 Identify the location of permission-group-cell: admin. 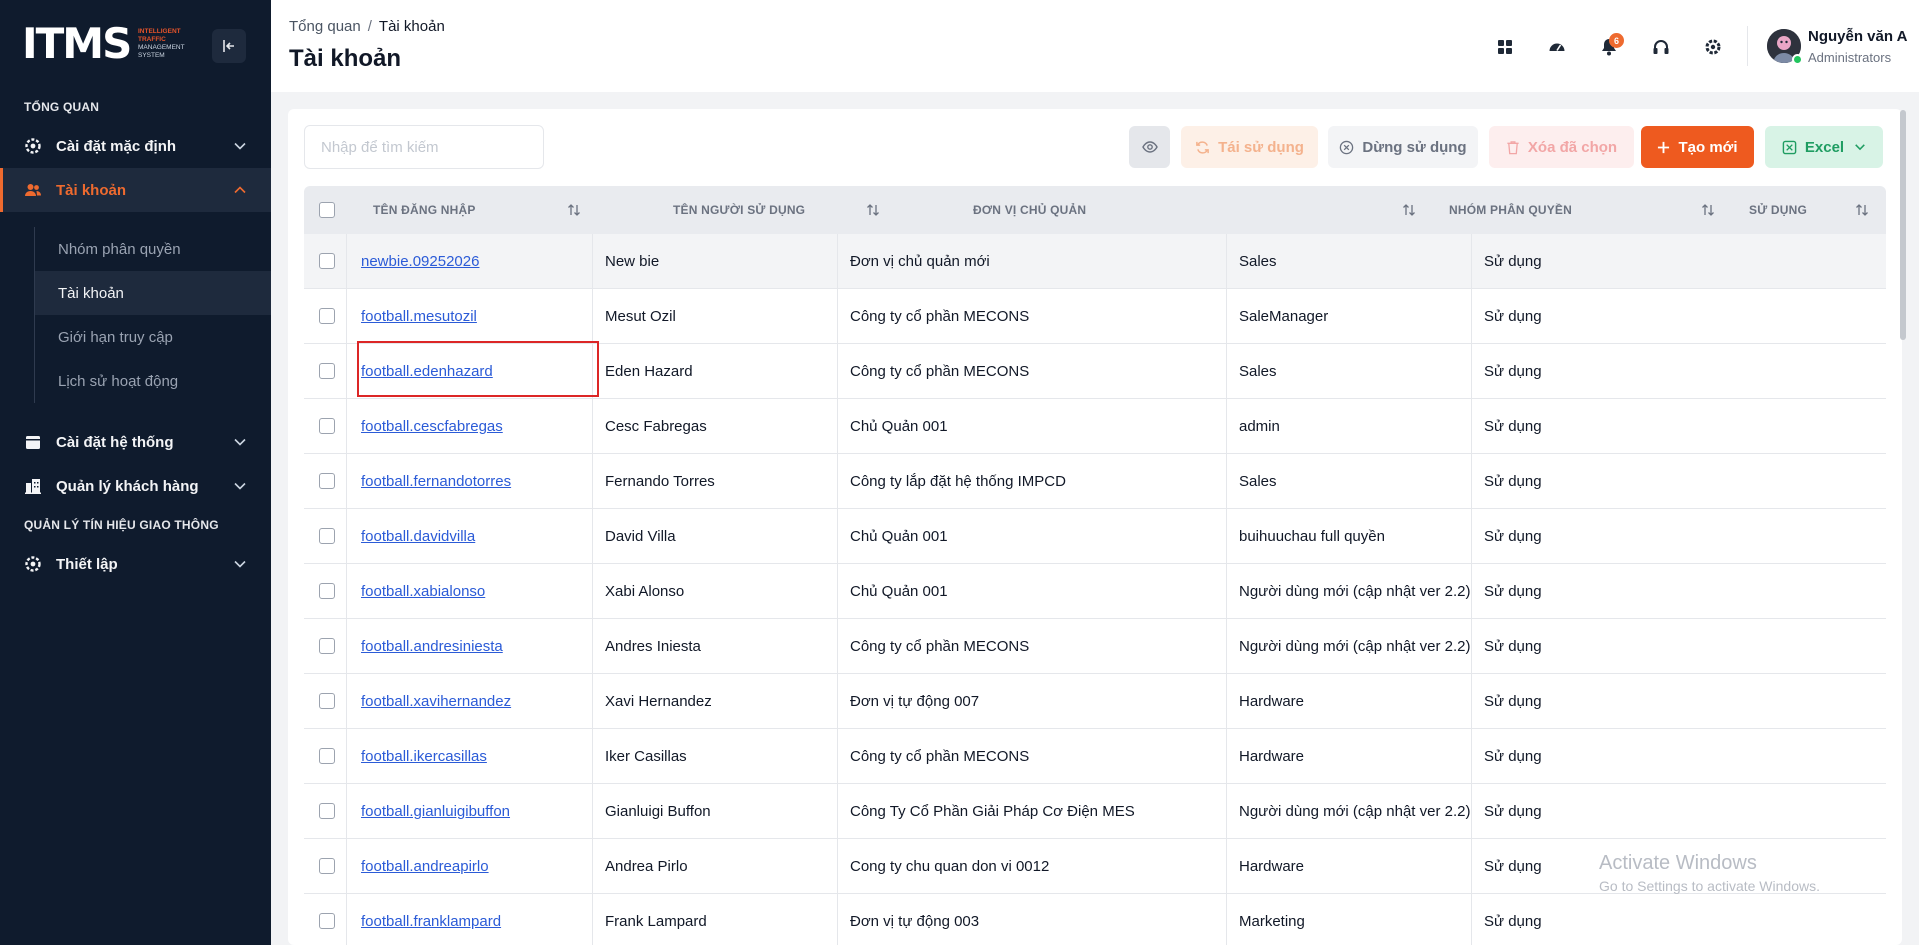
(1259, 426).